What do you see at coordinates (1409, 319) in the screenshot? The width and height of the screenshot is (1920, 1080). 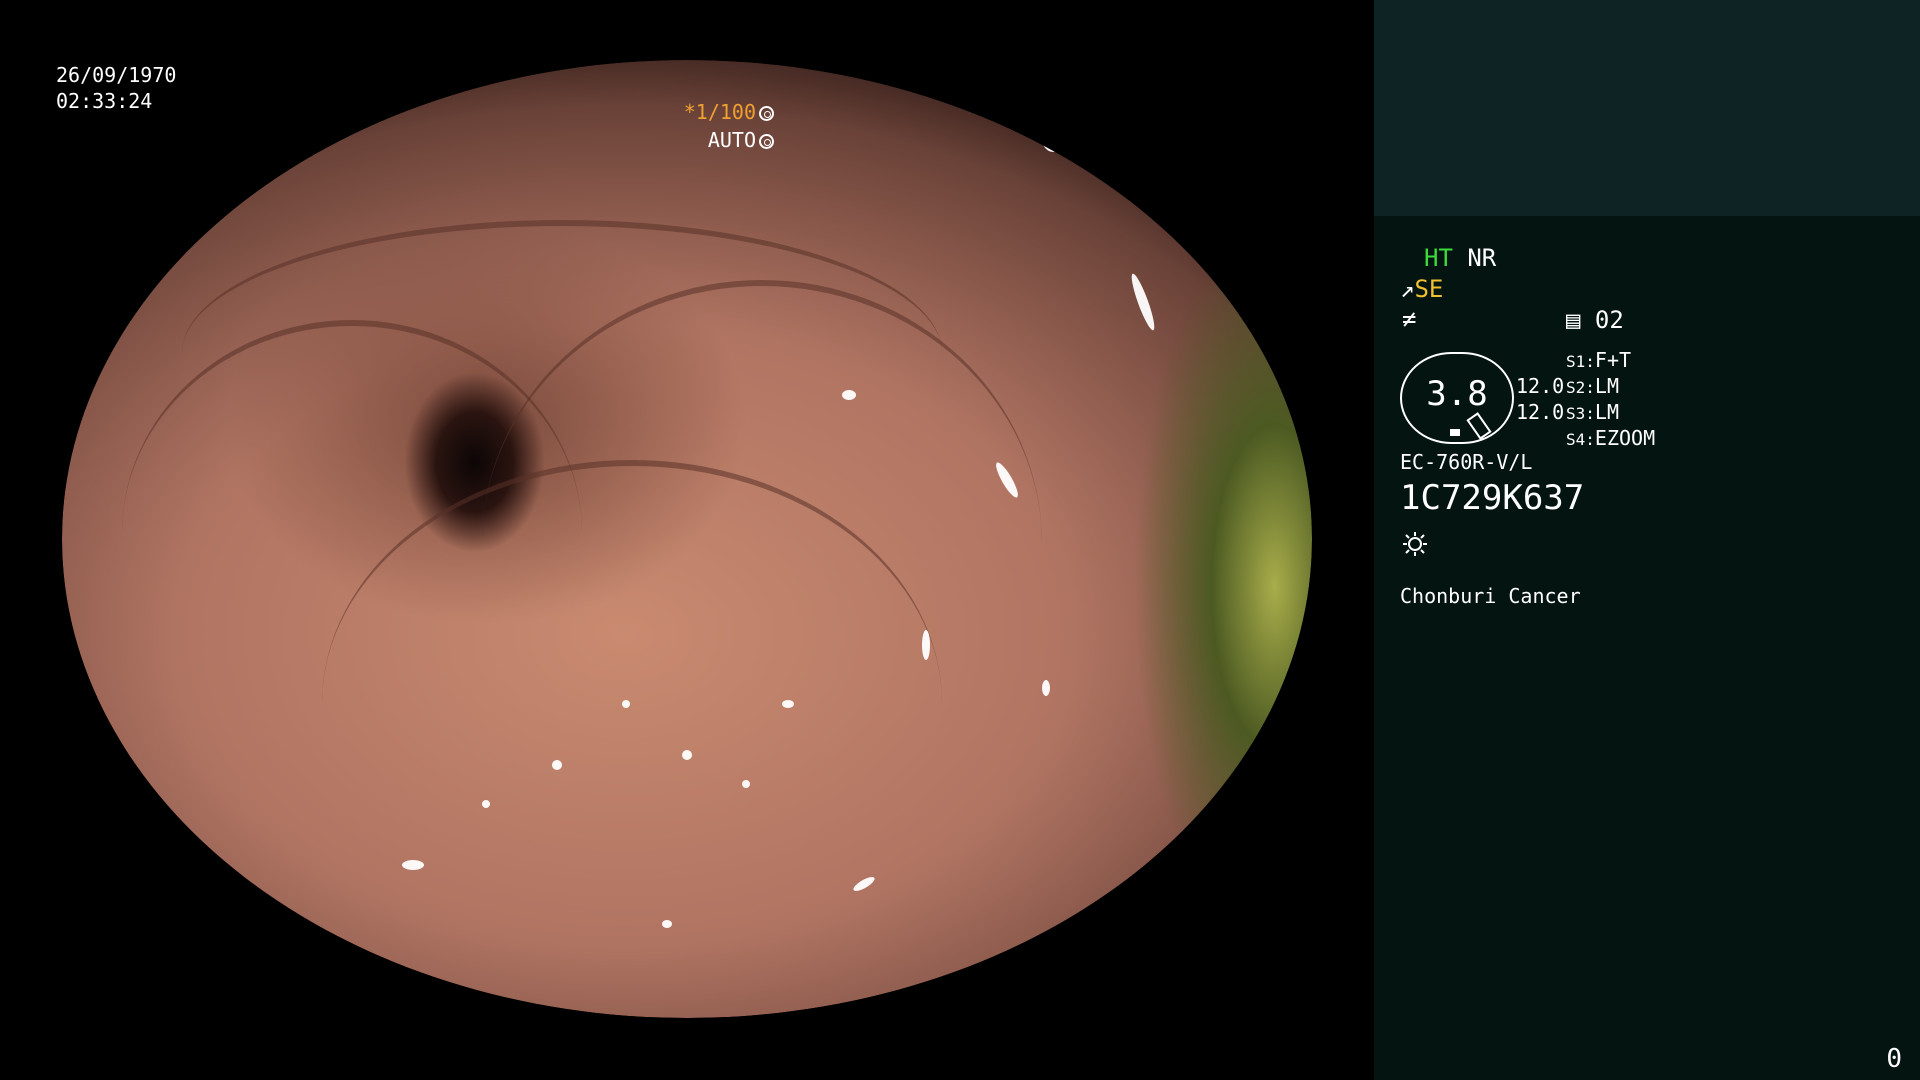 I see `color-mode-icon: ≠` at bounding box center [1409, 319].